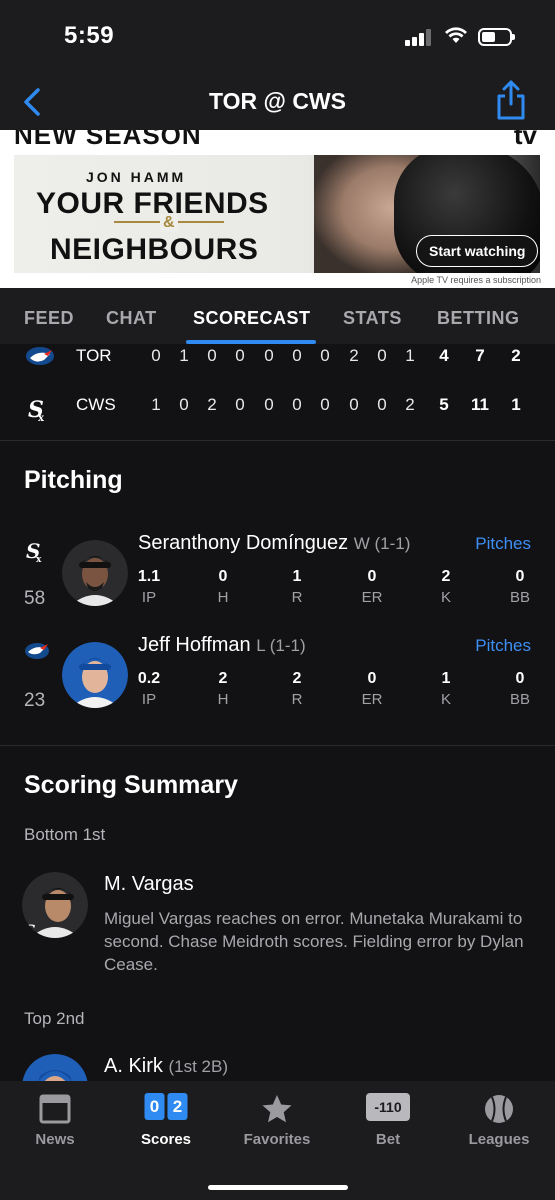 Image resolution: width=555 pixels, height=1200 pixels. Describe the element at coordinates (49, 318) in the screenshot. I see `tab-feed: FEED` at that location.